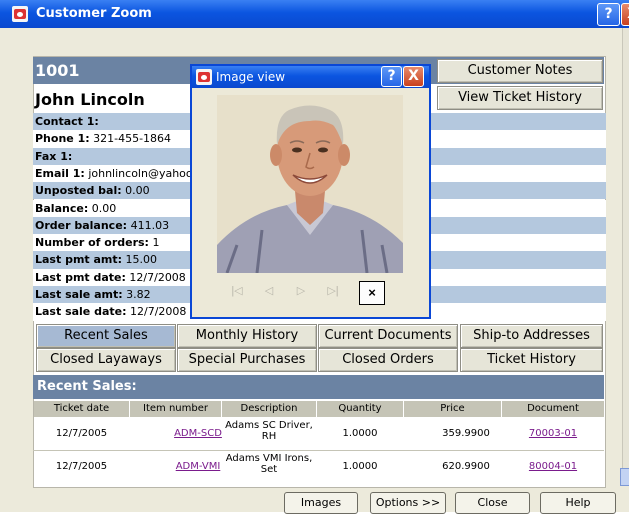 This screenshot has height=514, width=629. I want to click on next-image-icon: ▷, so click(301, 291).